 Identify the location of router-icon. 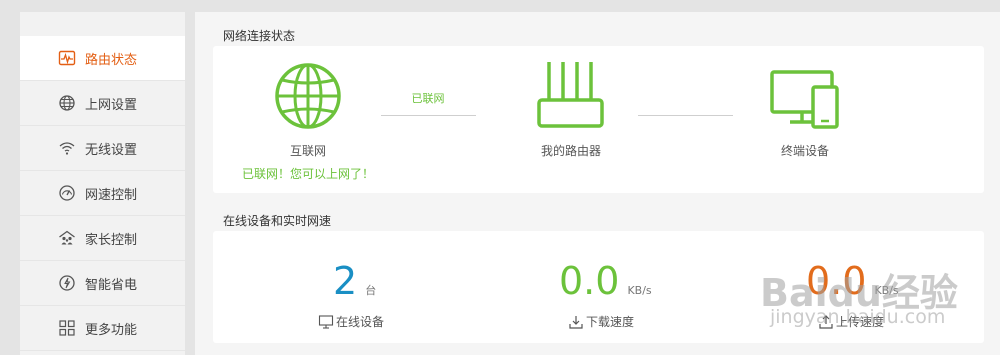
(571, 95).